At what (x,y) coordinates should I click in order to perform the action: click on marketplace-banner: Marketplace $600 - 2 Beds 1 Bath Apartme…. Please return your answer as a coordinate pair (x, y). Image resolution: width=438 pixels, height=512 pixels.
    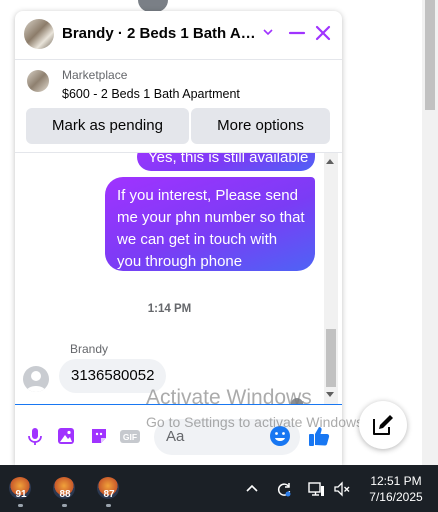
    Looking at the image, I should click on (178, 106).